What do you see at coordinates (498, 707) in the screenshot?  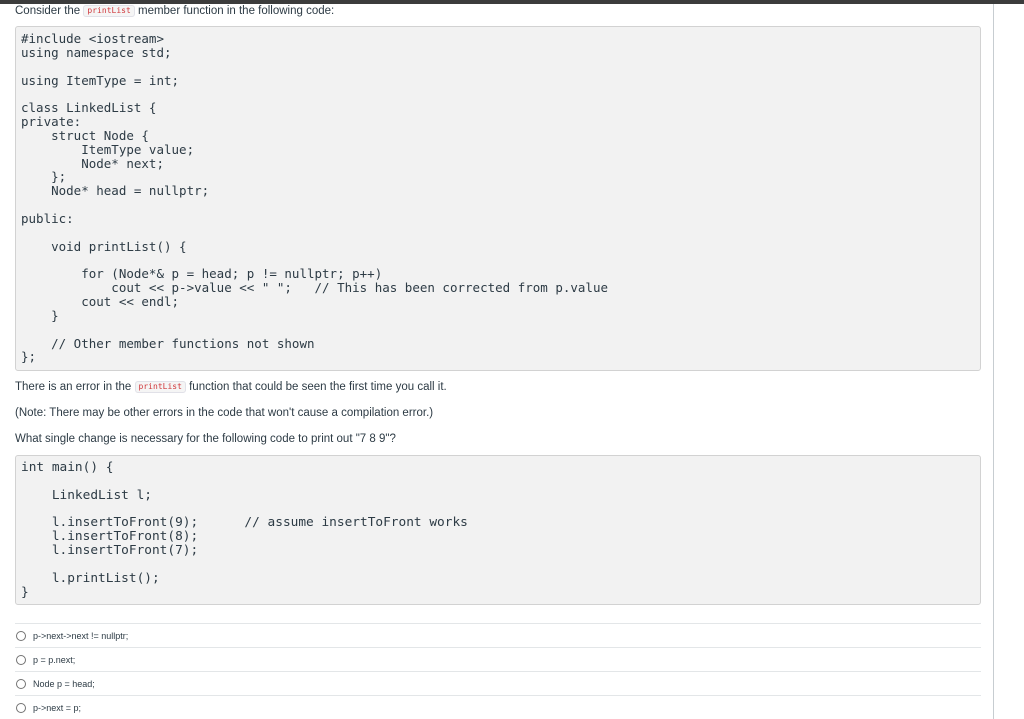 I see `answer-option: p->next = p;` at bounding box center [498, 707].